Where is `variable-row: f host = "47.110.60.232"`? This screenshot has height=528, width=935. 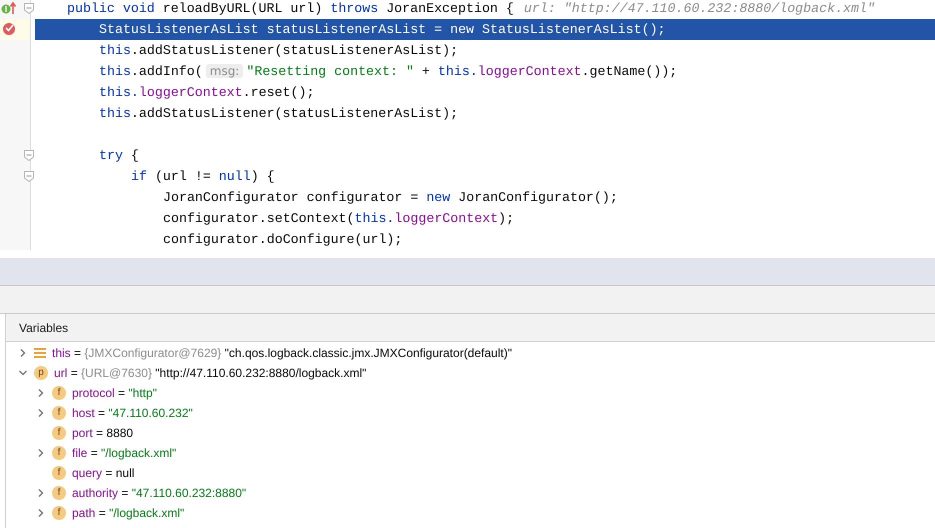
variable-row: f host = "47.110.60.232" is located at coordinates (470, 413).